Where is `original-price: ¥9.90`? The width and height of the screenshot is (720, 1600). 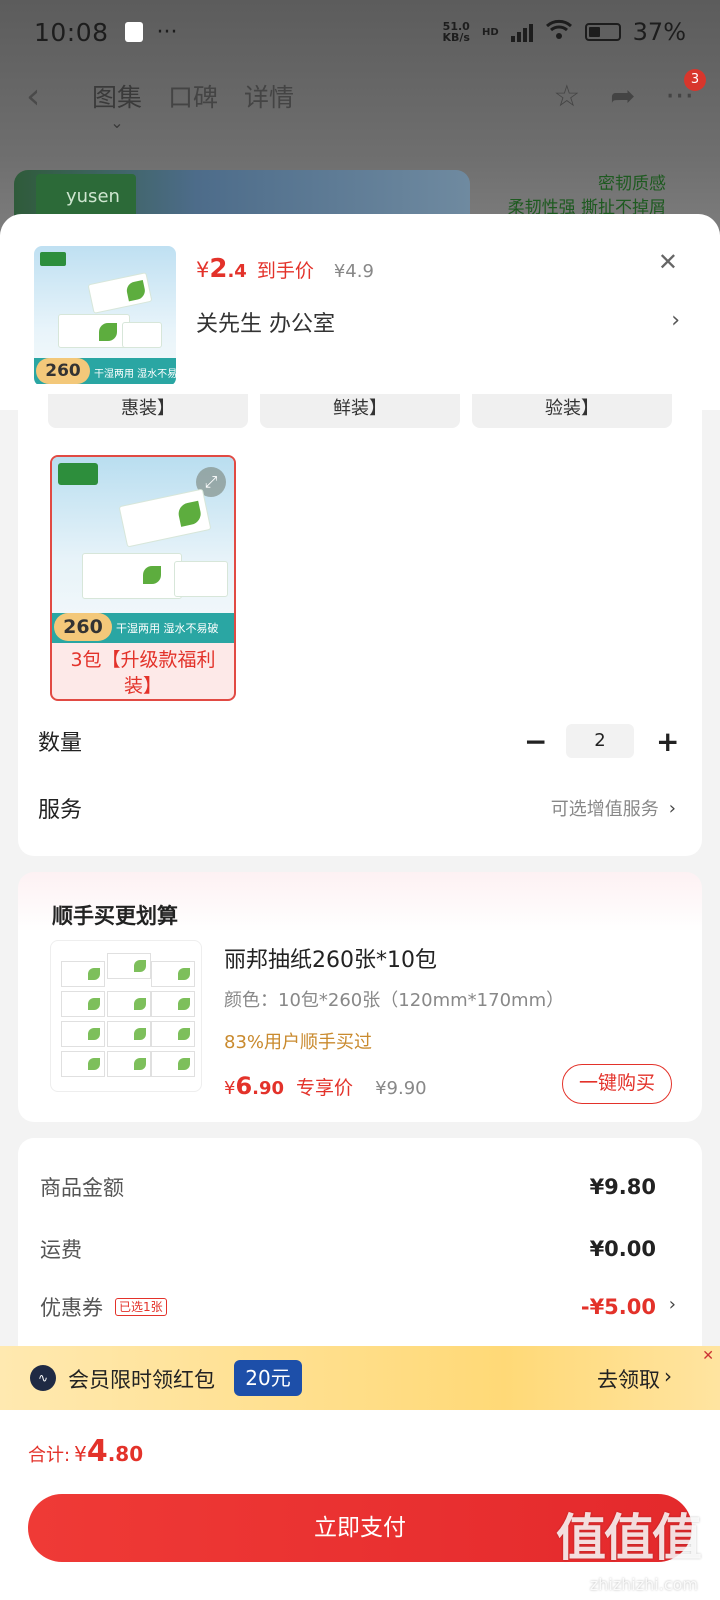
original-price: ¥9.90 is located at coordinates (401, 1088).